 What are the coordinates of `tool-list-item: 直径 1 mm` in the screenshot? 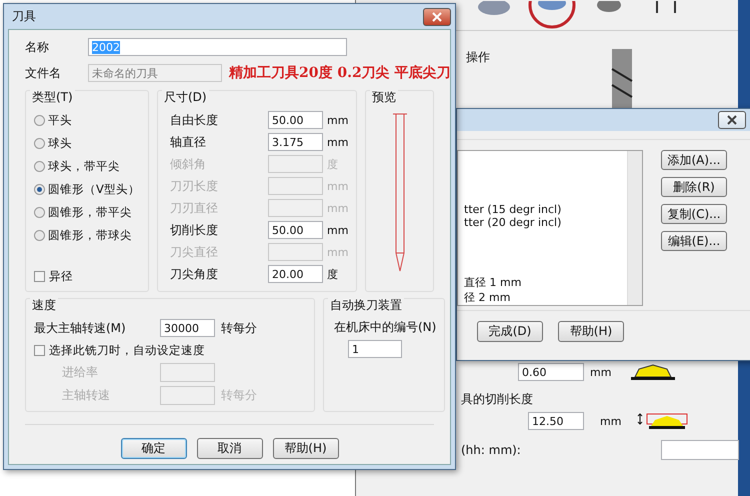 It's located at (490, 282).